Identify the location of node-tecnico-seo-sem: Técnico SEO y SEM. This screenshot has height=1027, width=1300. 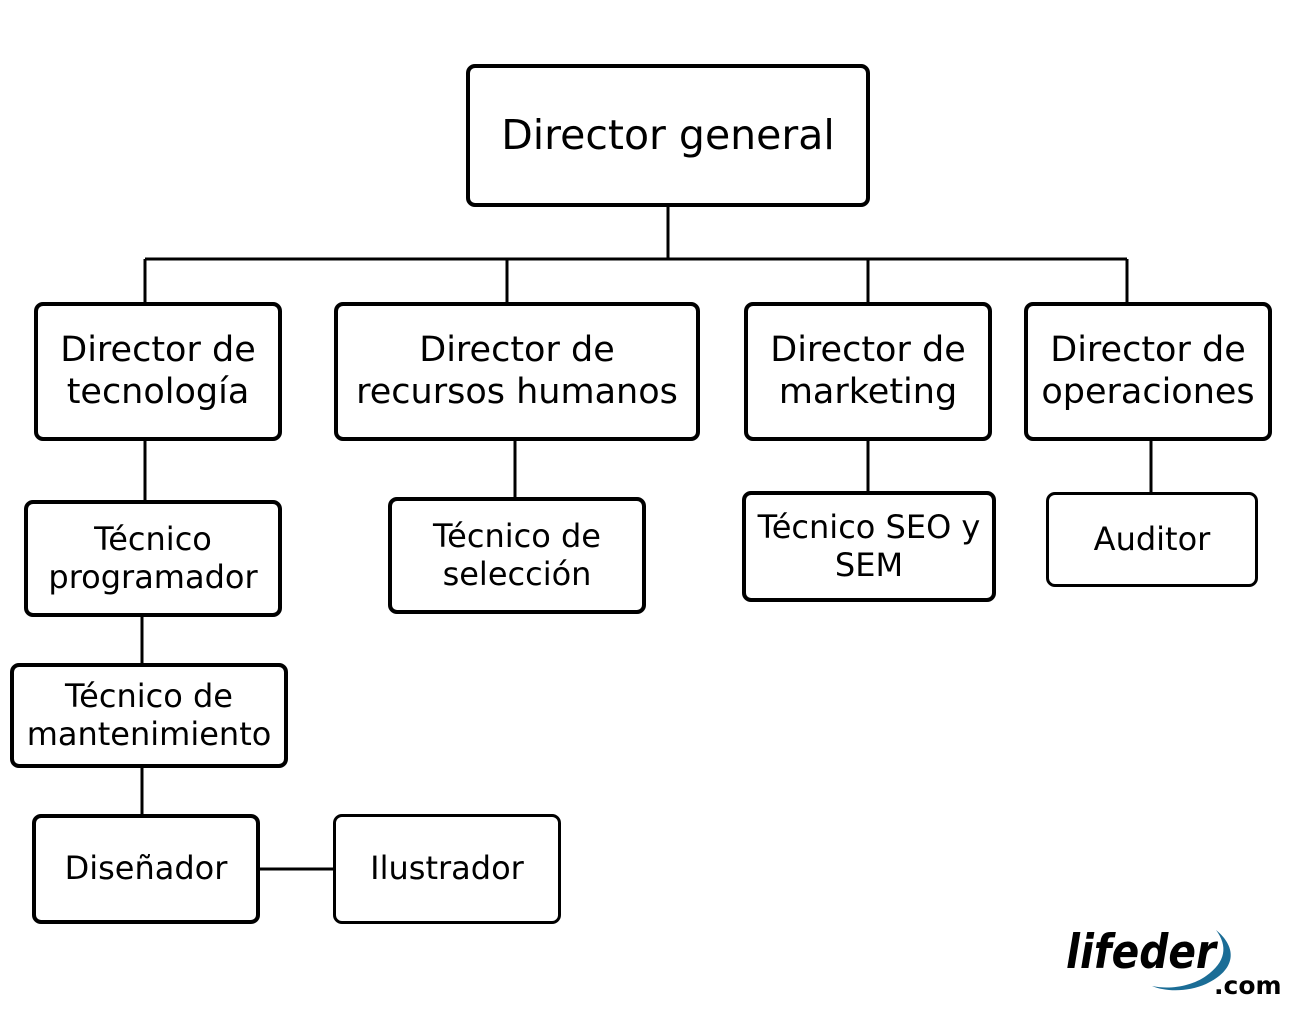
(869, 546).